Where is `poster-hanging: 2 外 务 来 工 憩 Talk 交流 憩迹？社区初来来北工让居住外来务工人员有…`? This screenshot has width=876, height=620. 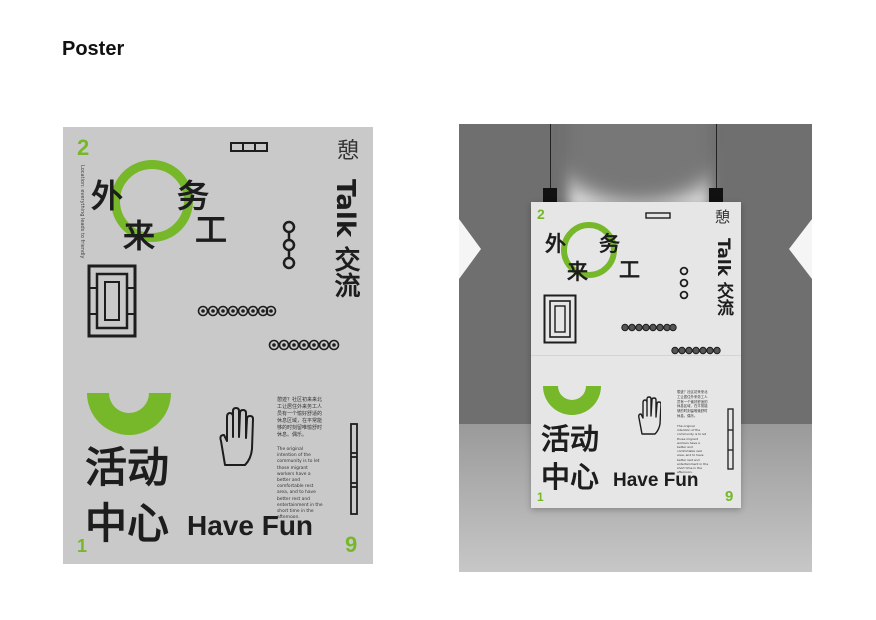 poster-hanging: 2 外 务 来 工 憩 Talk 交流 憩迹？社区初来来北工让居住外来务工人员有… is located at coordinates (636, 355).